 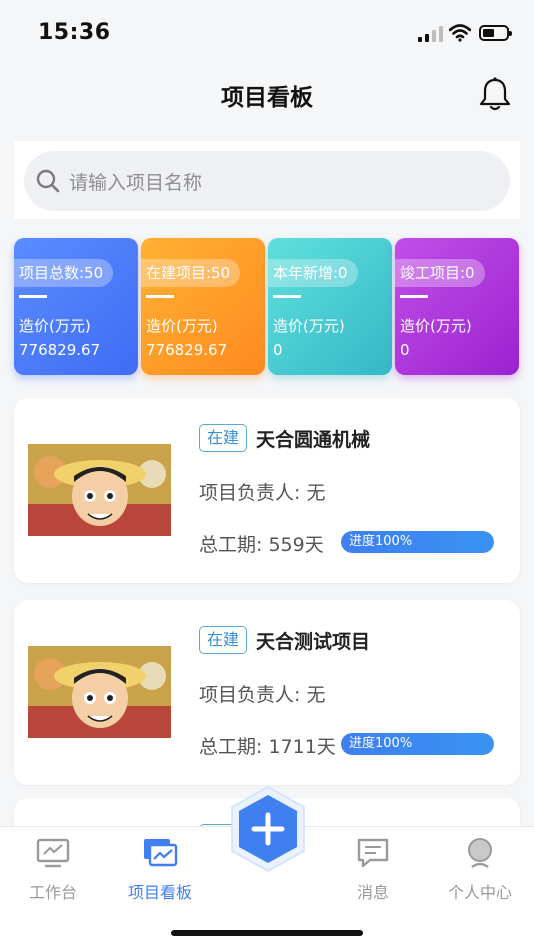 What do you see at coordinates (330, 306) in the screenshot?
I see `stat-card-new-this-year: 本年新增:0 造价(万元) 0` at bounding box center [330, 306].